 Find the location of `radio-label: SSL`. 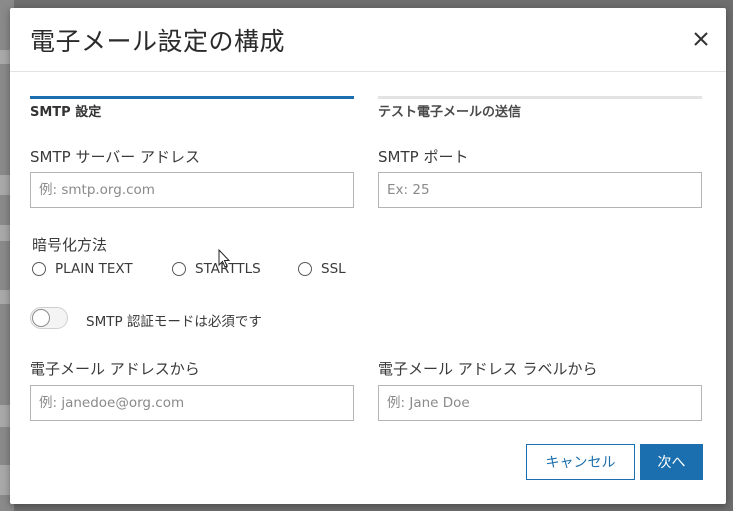

radio-label: SSL is located at coordinates (333, 269).